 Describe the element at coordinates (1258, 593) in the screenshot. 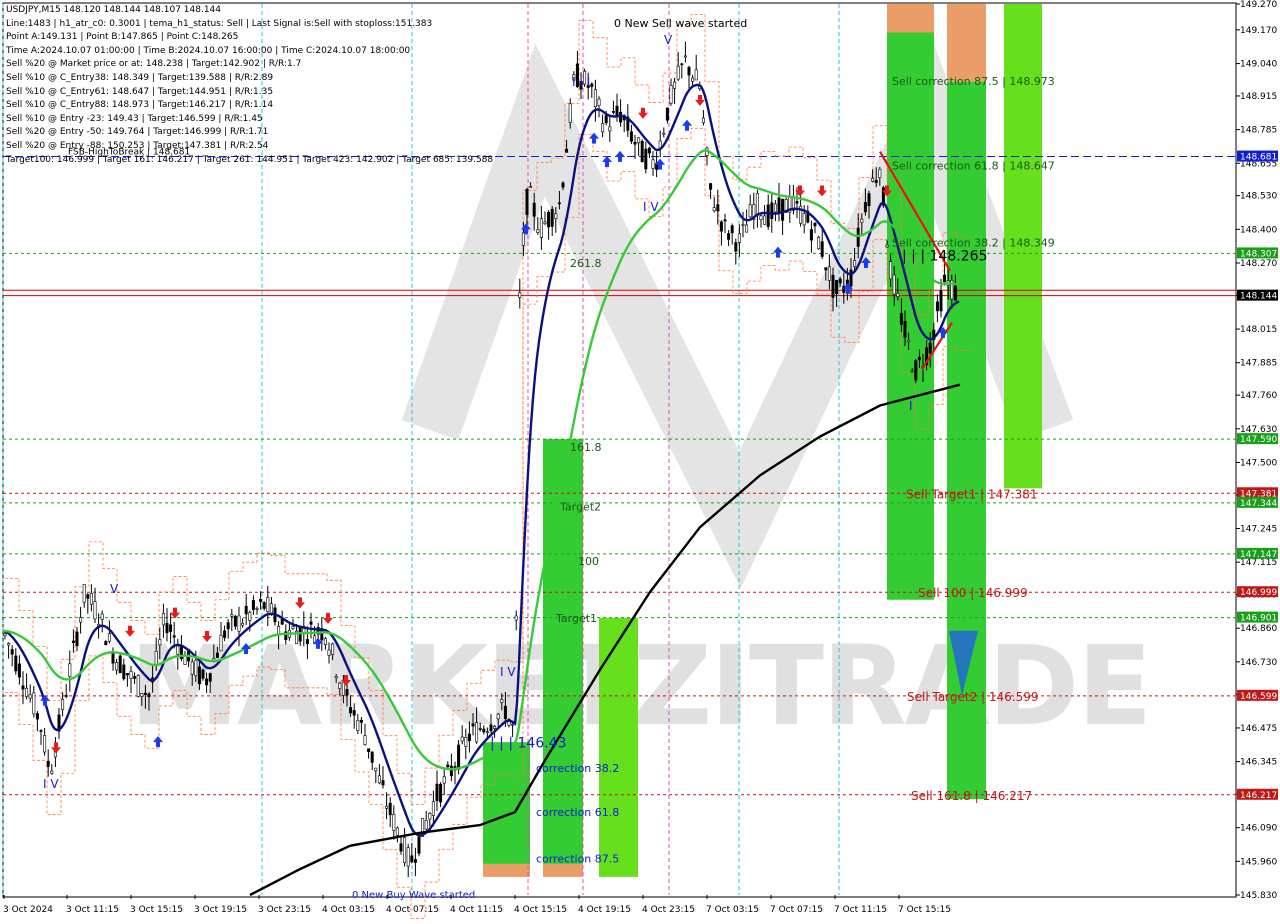

I see `level-tag-label: 146.999` at that location.